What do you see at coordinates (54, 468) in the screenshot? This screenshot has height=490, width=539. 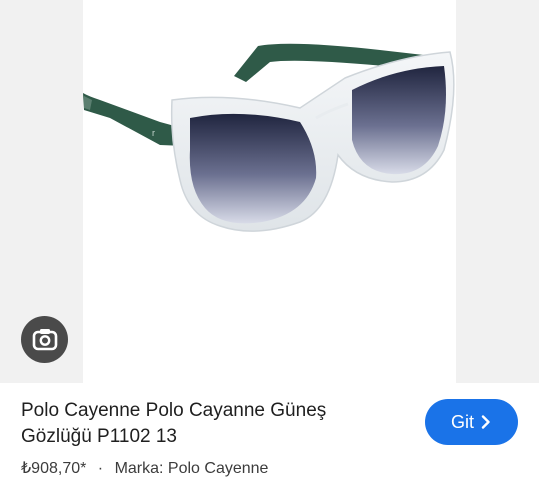 I see `product-price: ₺908,70*` at bounding box center [54, 468].